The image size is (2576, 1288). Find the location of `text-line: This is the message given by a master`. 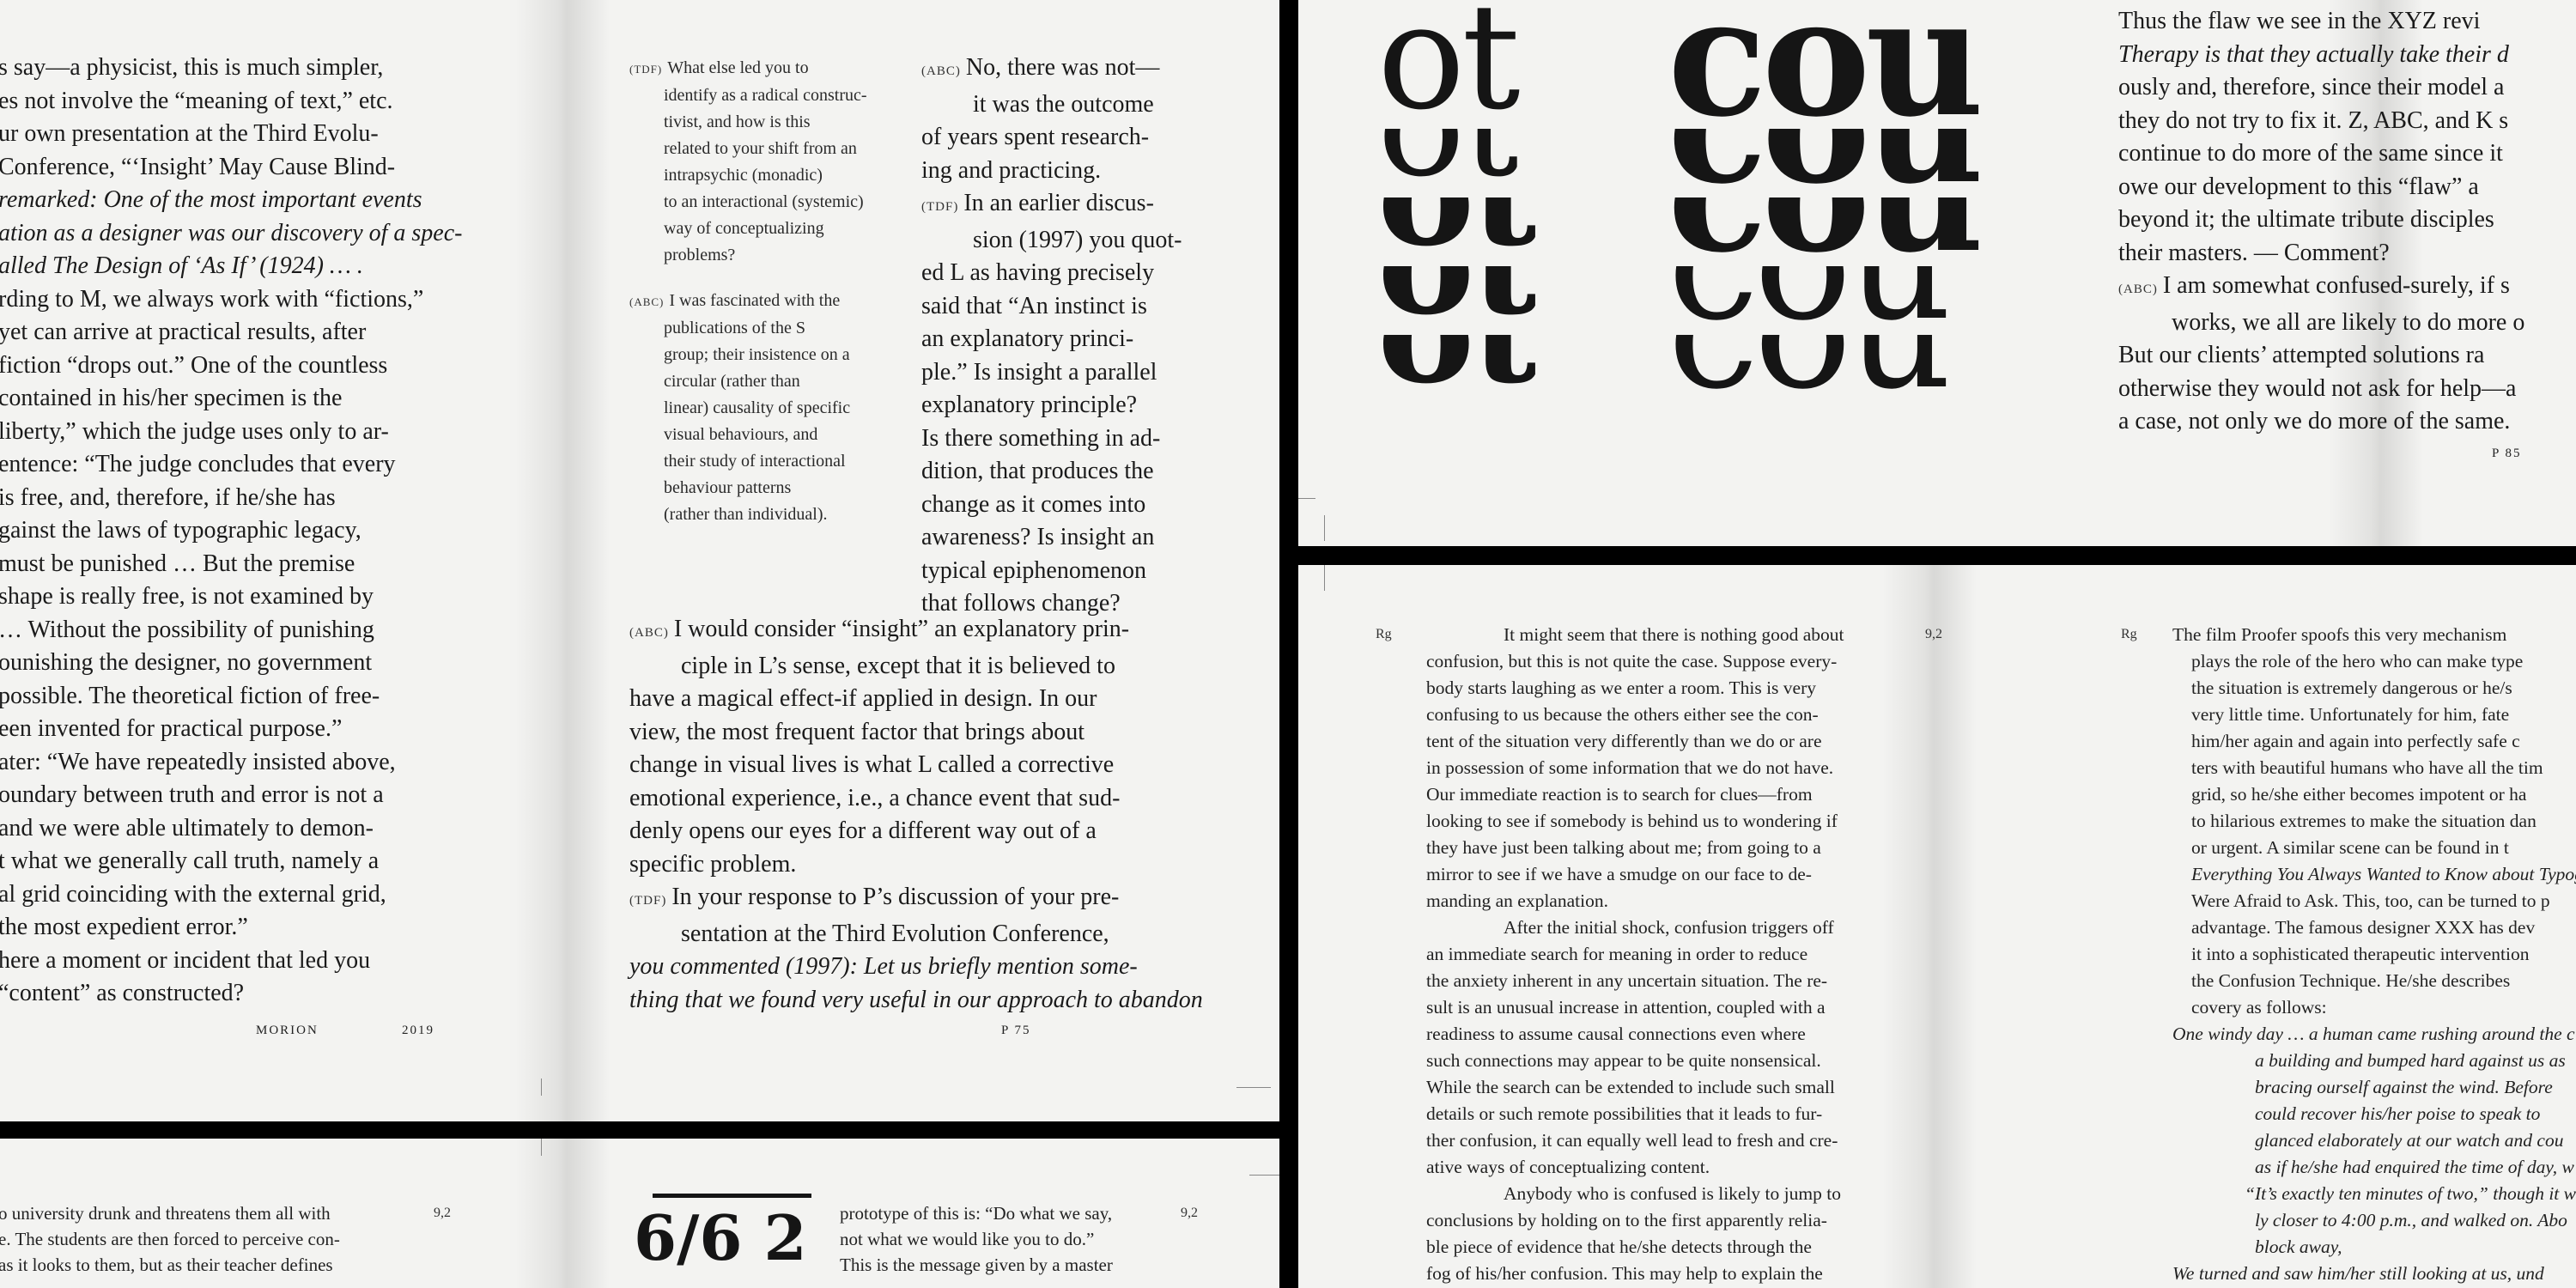

text-line: This is the message given by a master is located at coordinates (976, 1265).